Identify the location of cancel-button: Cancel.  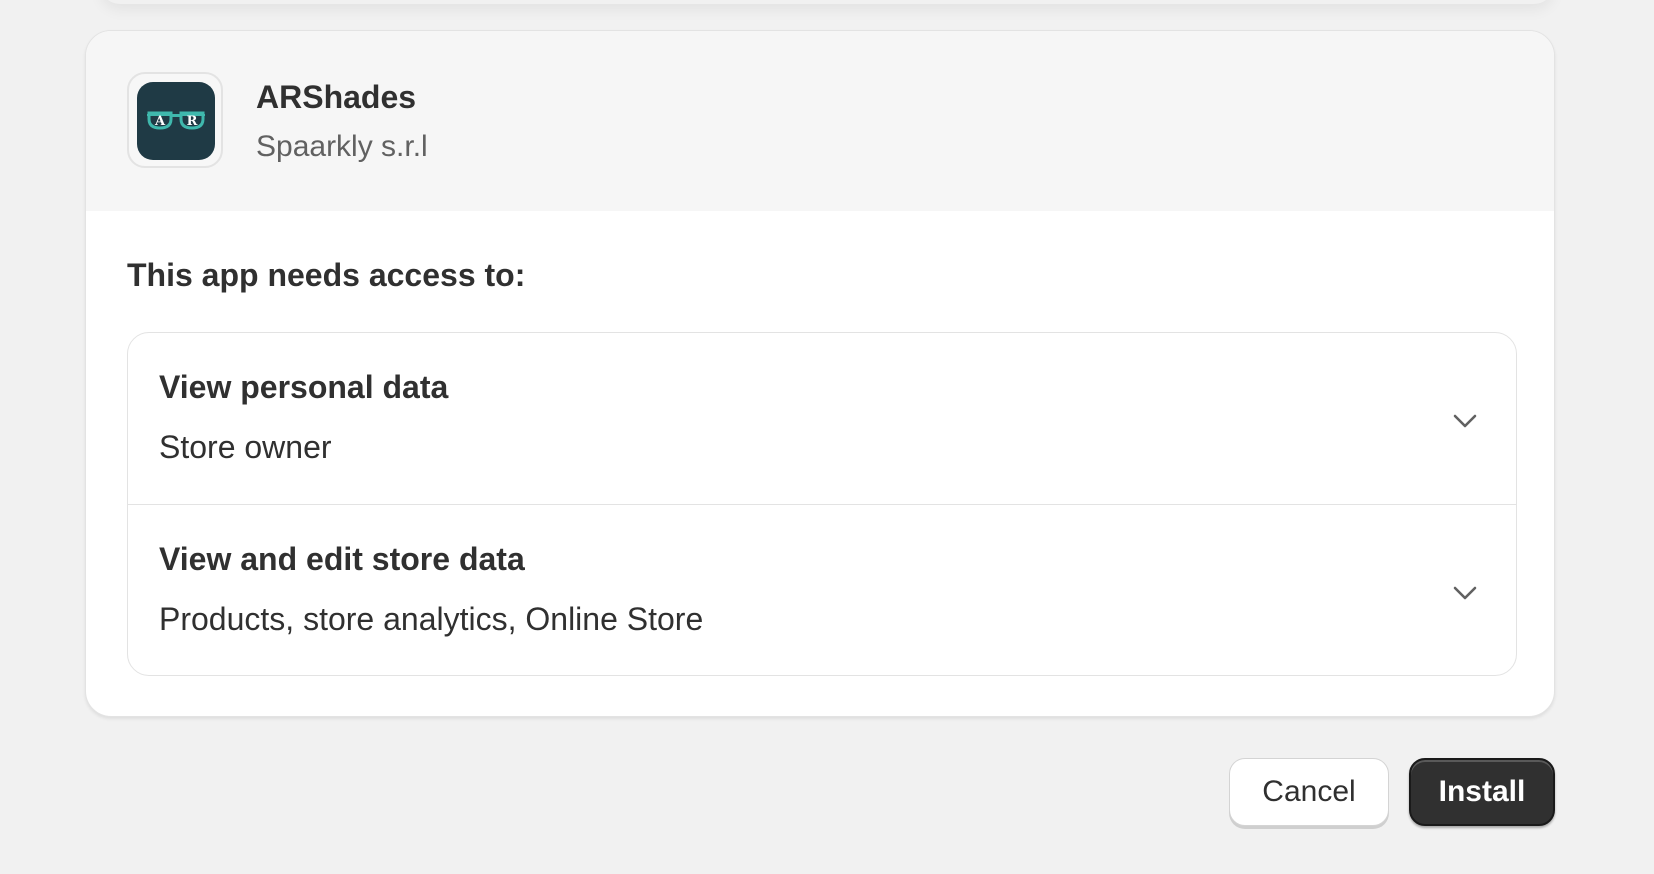
(1309, 792).